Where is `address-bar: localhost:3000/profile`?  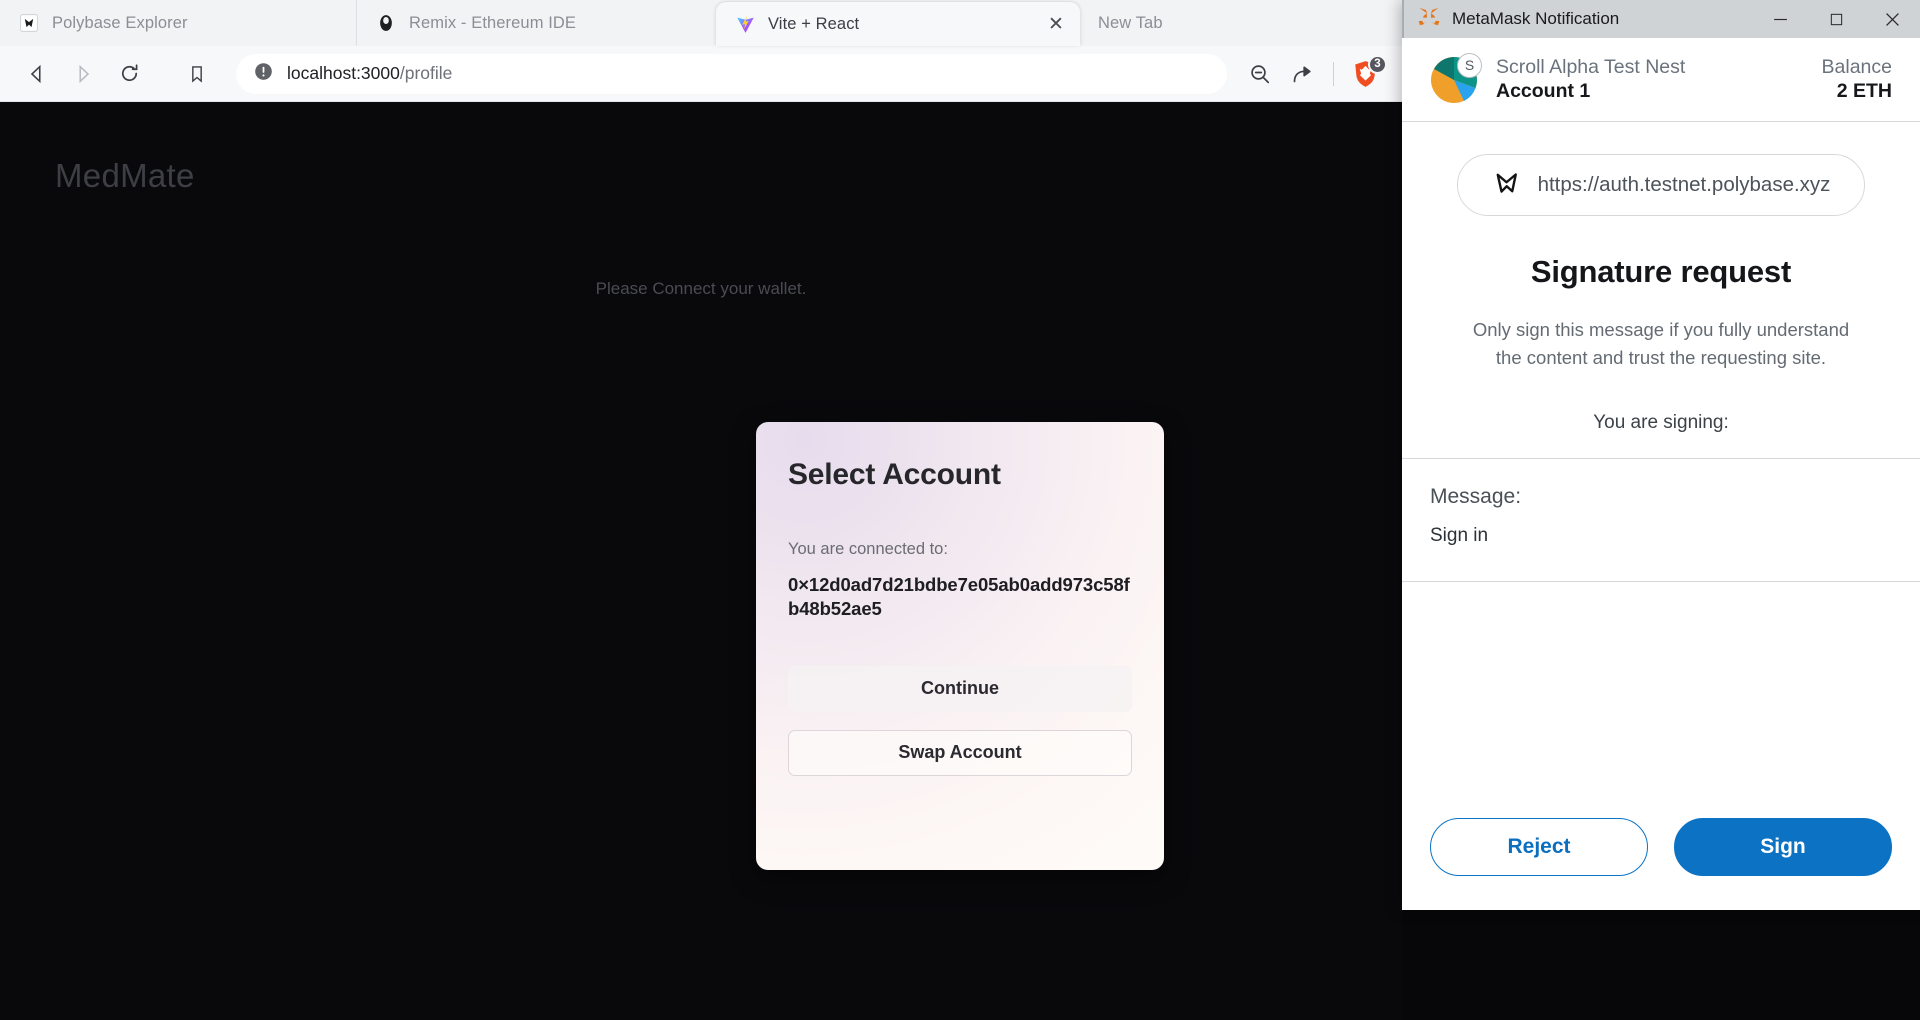 address-bar: localhost:3000/profile is located at coordinates (731, 73).